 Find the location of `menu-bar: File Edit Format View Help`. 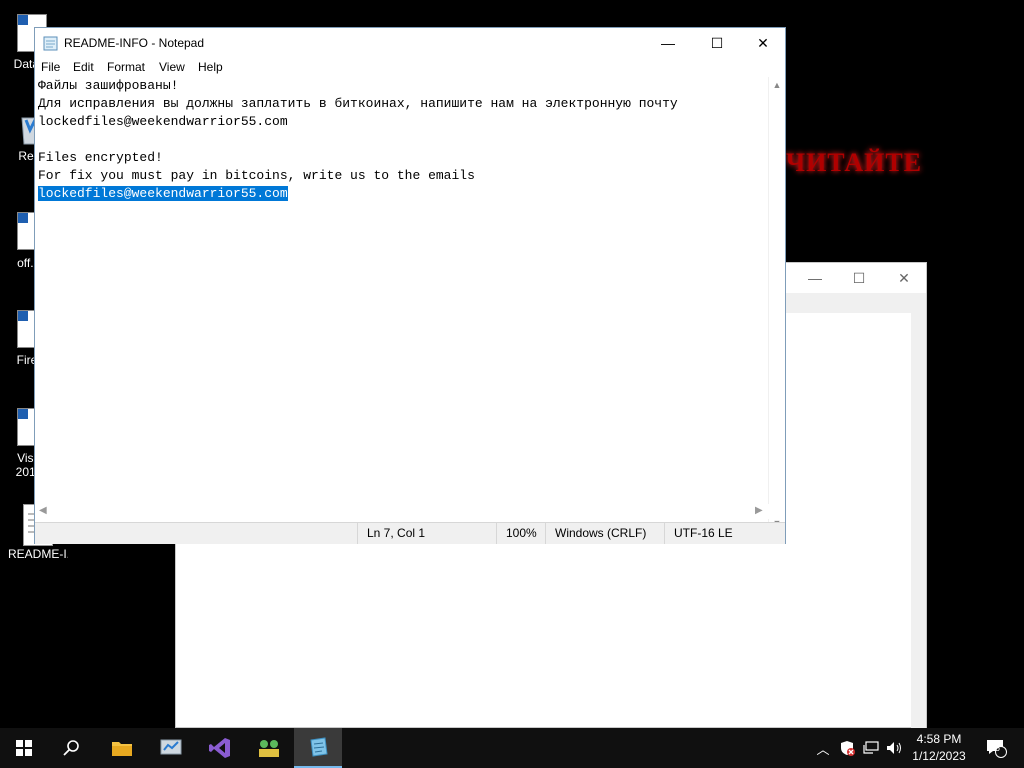

menu-bar: File Edit Format View Help is located at coordinates (410, 67).